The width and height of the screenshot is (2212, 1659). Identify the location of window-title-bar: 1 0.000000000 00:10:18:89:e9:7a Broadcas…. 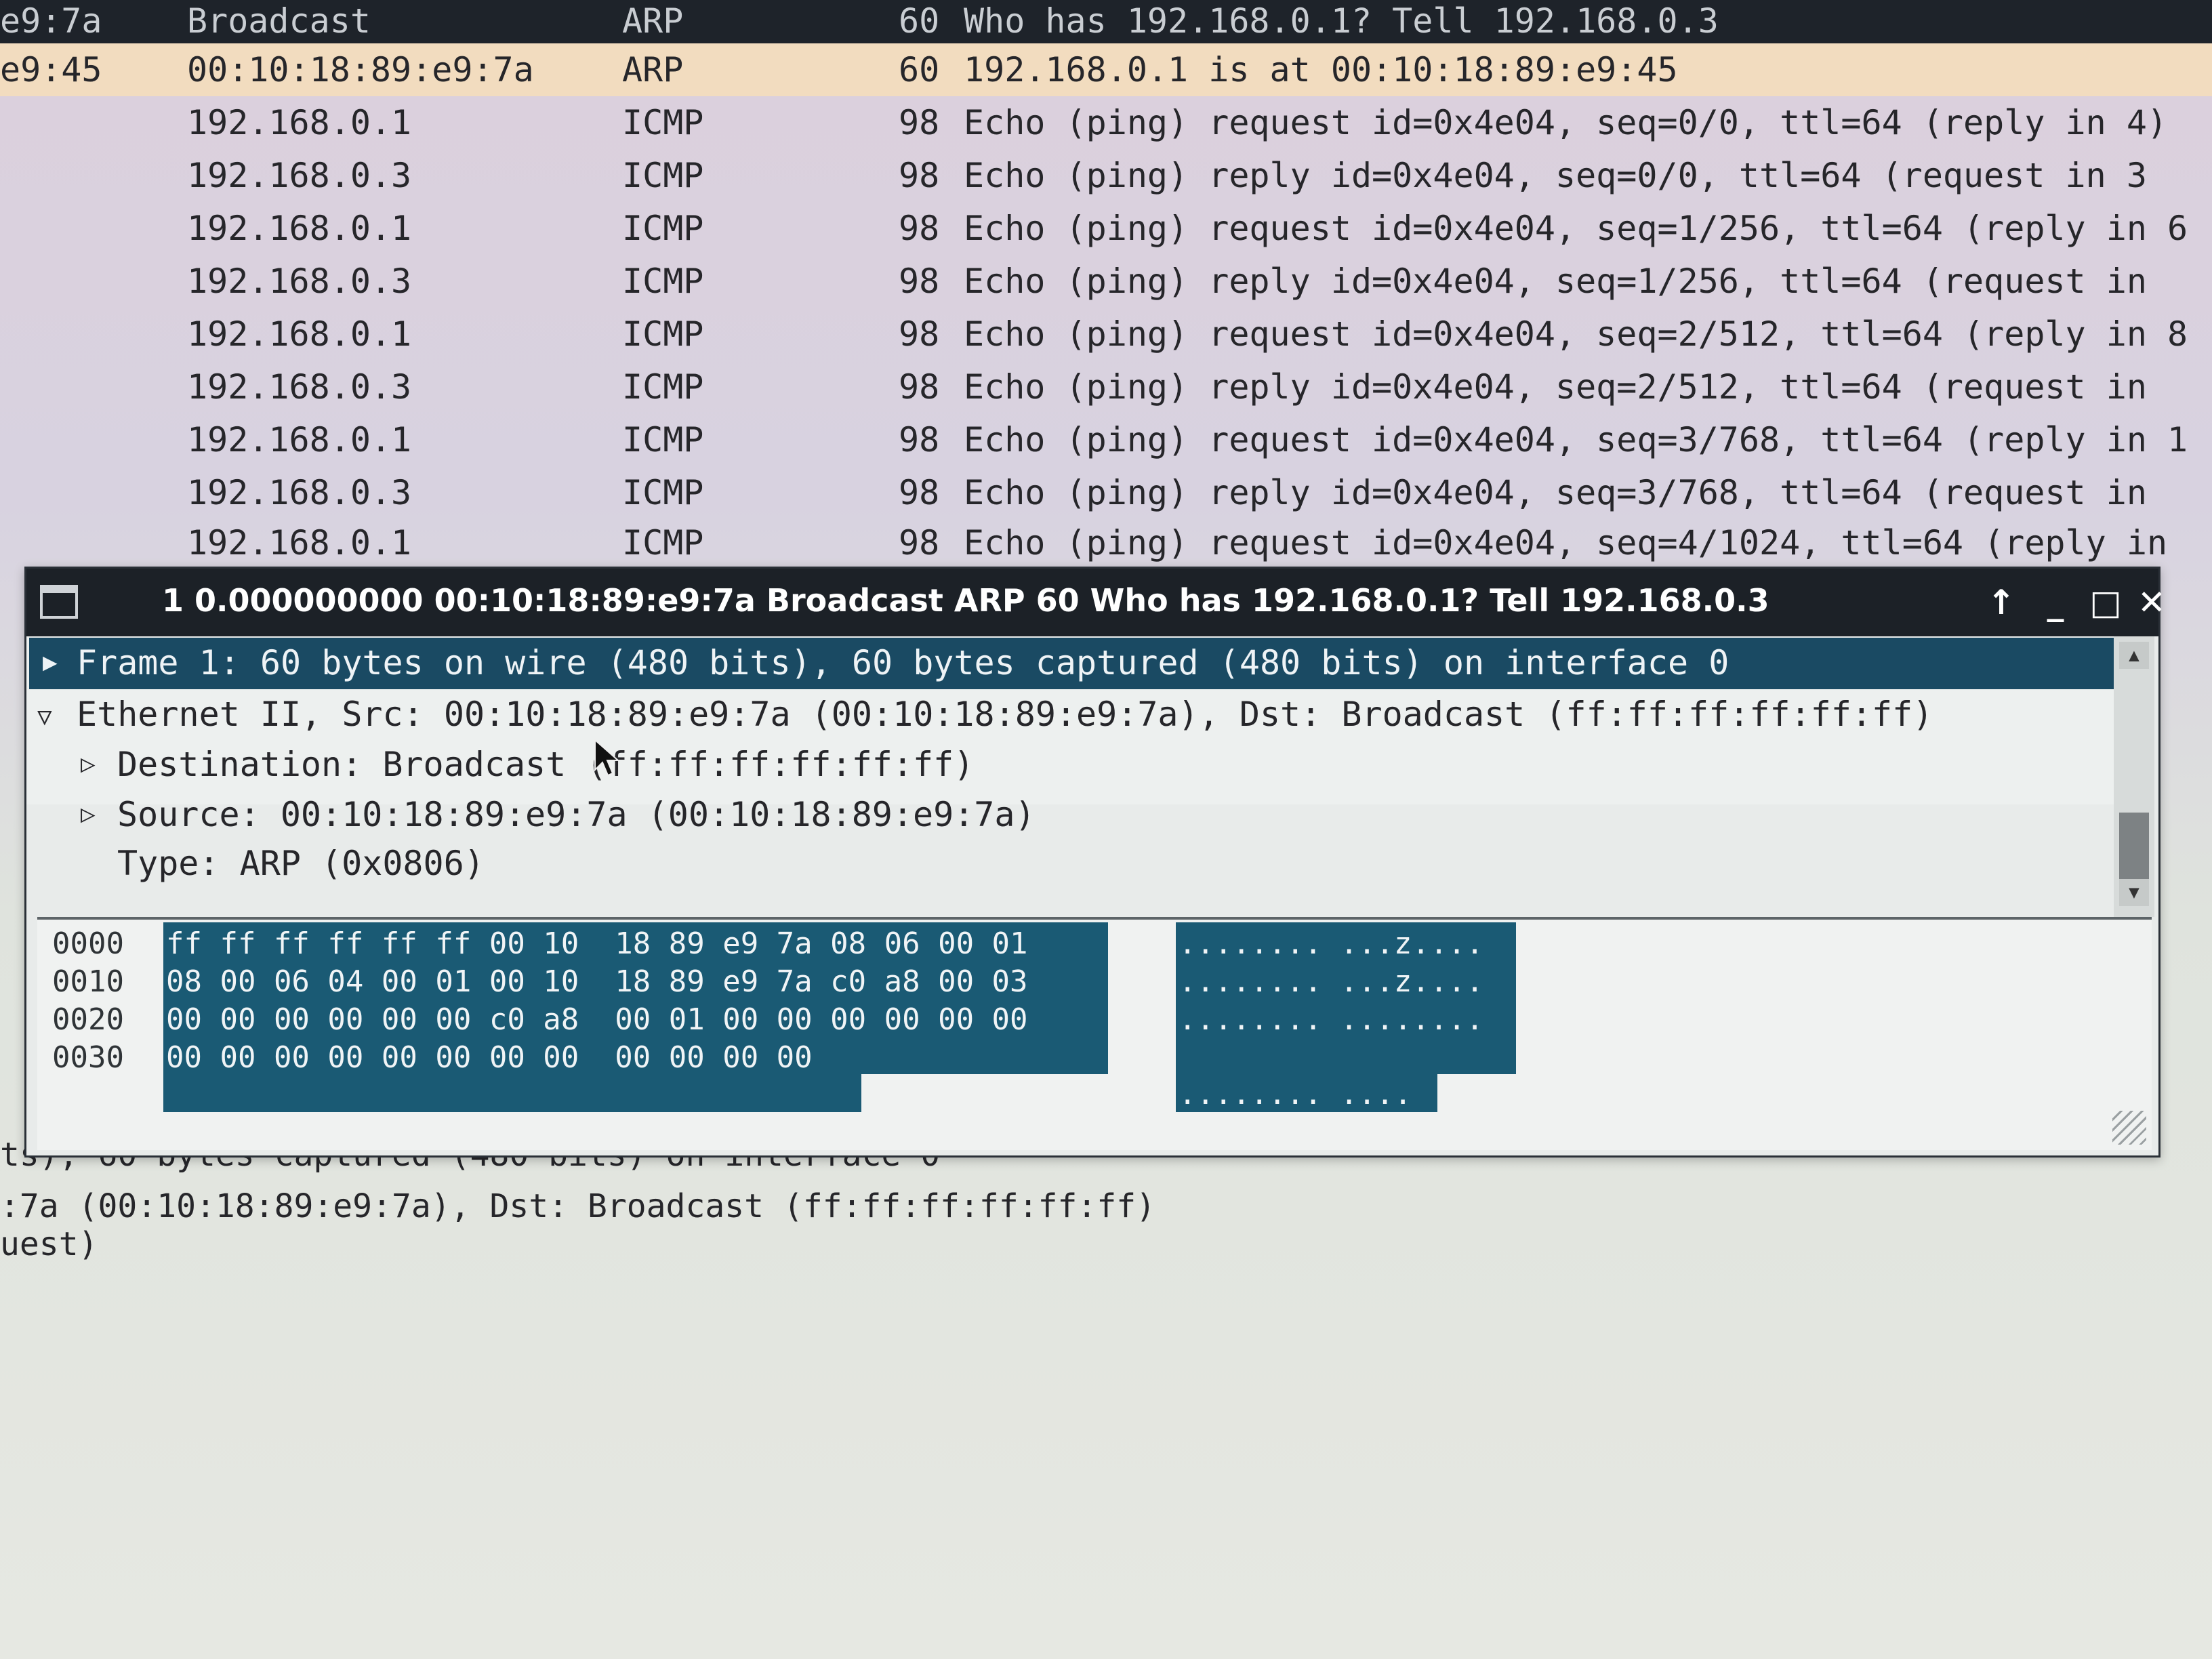
(1096, 602).